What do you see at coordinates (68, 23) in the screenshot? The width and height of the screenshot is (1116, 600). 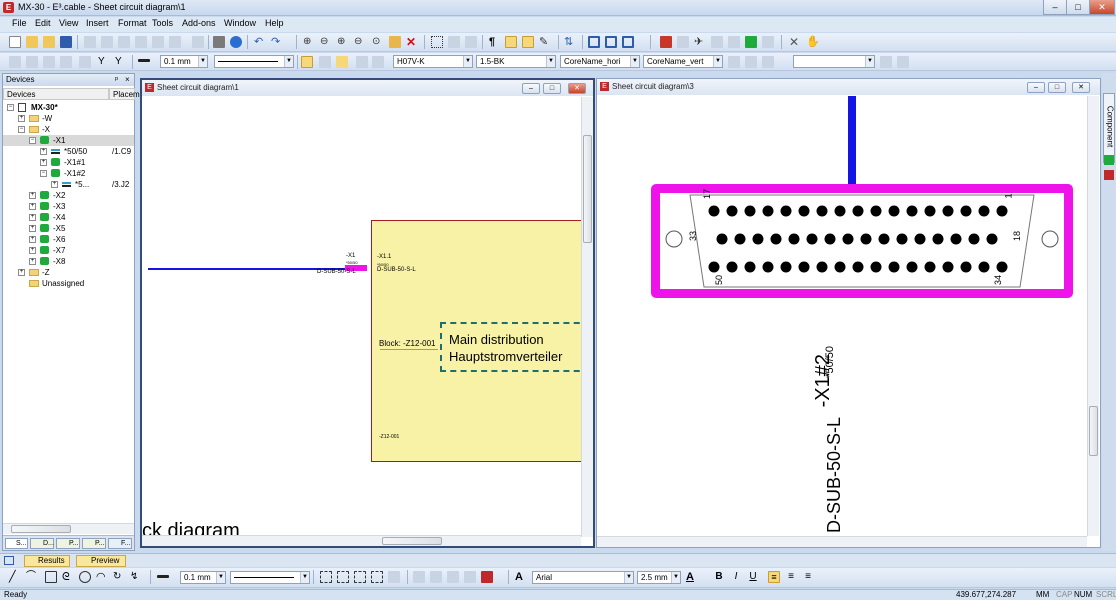 I see `menu-view: View` at bounding box center [68, 23].